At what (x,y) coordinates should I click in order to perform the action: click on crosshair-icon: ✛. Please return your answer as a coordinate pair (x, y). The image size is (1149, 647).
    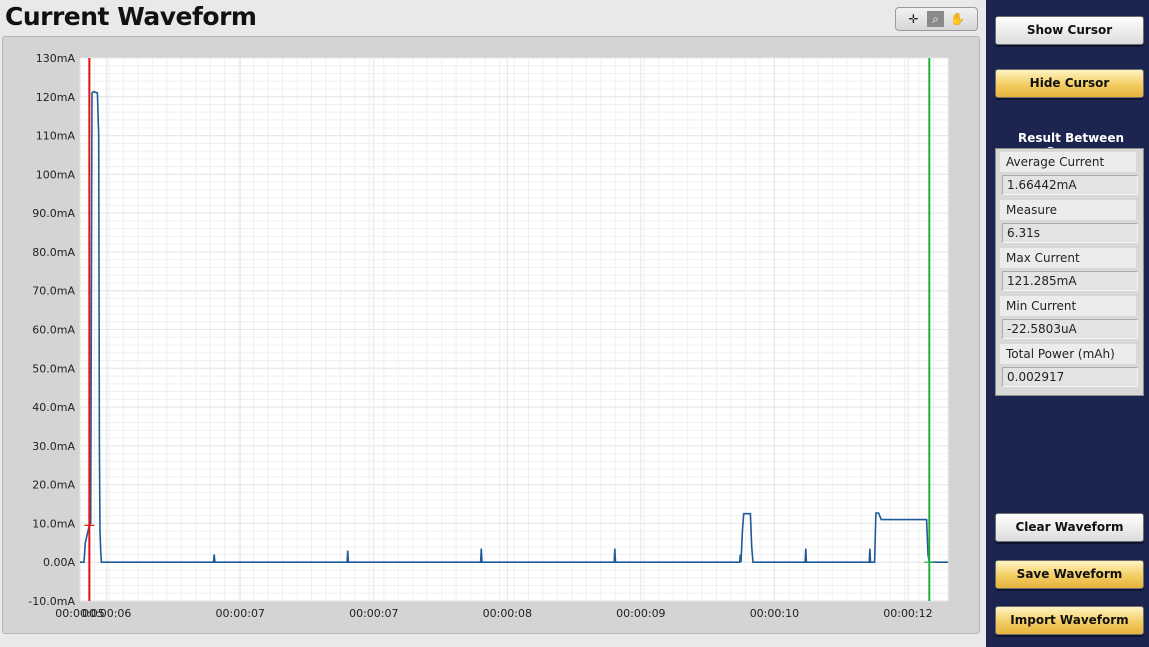
    Looking at the image, I should click on (913, 19).